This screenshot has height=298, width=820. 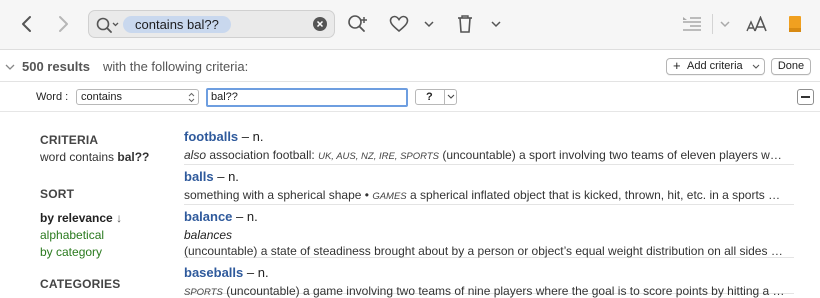 I want to click on rule-value-input: bal??, so click(x=307, y=97).